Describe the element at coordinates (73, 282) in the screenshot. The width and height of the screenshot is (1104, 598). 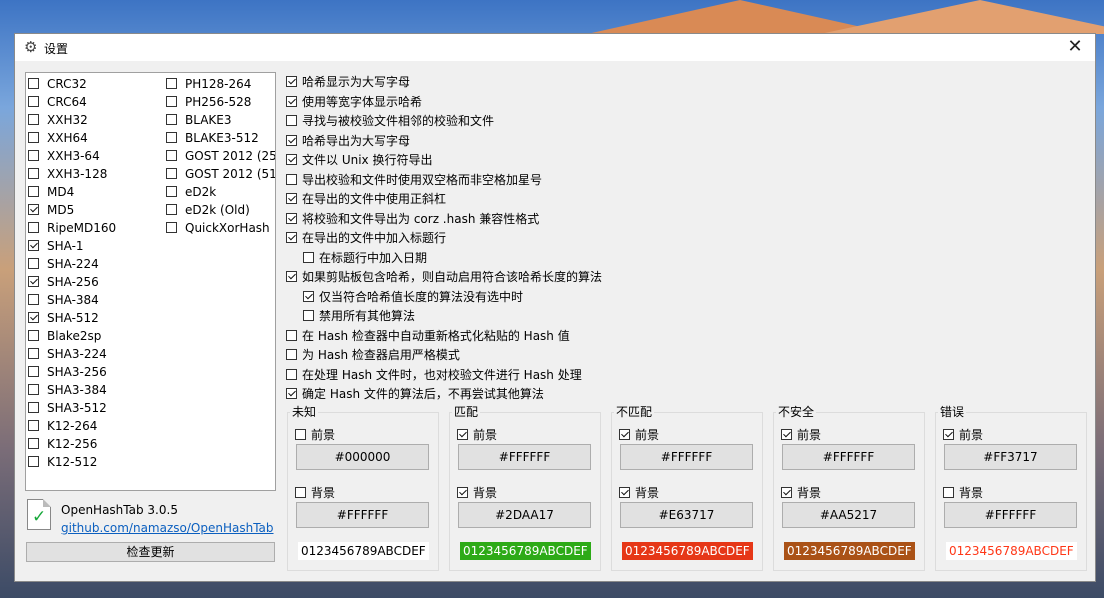
I see `algorithm-label: SHA-256` at that location.